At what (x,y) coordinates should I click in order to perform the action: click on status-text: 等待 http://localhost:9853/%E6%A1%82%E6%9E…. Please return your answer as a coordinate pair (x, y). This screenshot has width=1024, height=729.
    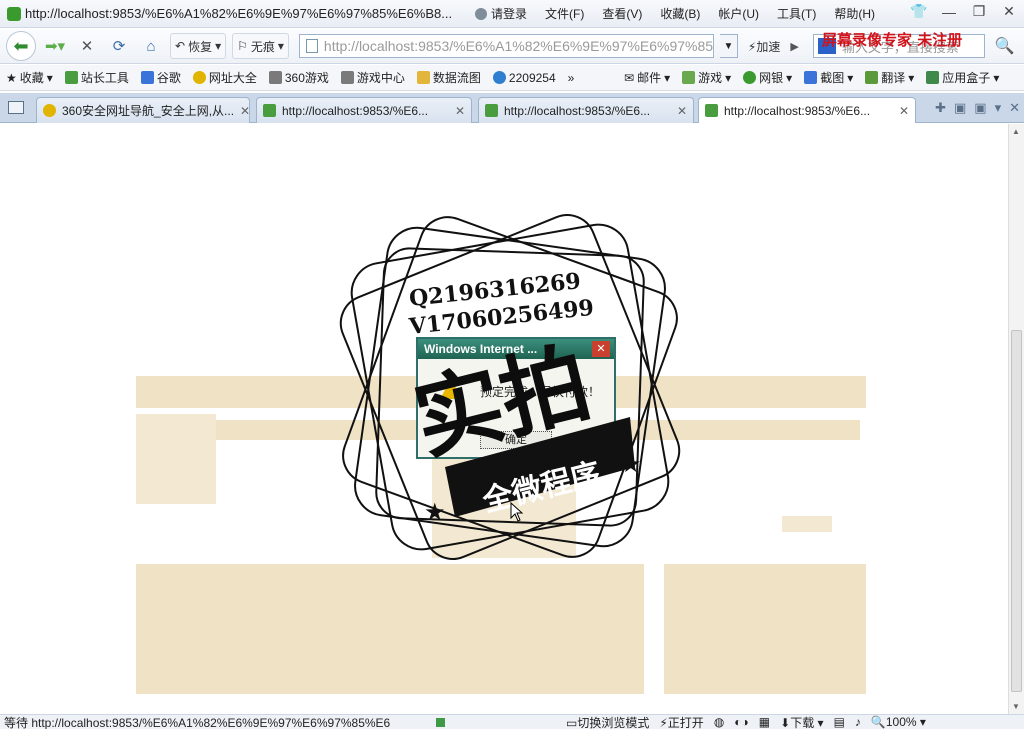
    Looking at the image, I should click on (197, 722).